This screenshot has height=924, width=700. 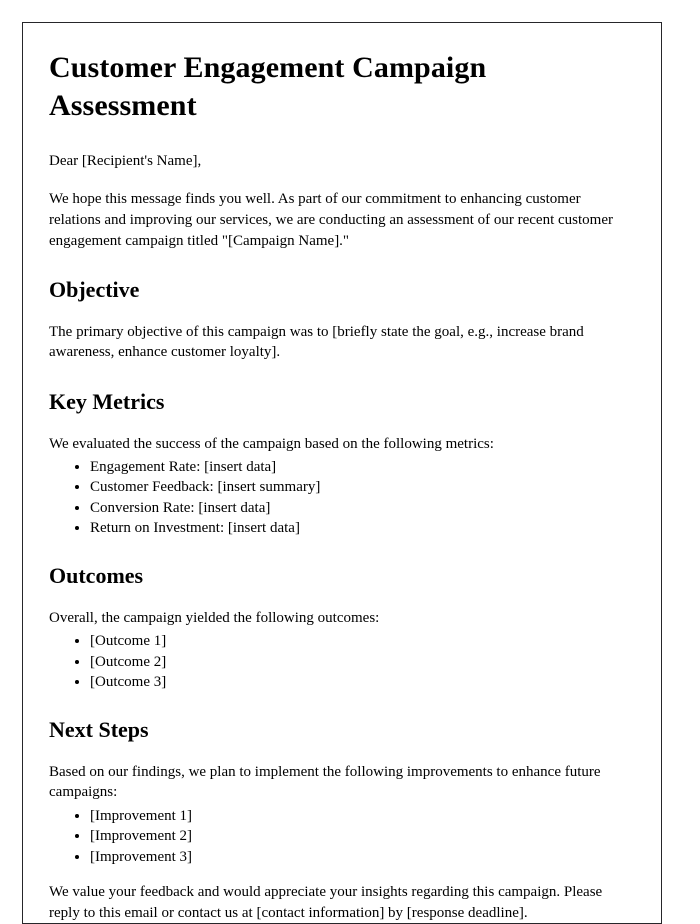 I want to click on page-title: Customer Engagement Campaign Assessment, so click(x=268, y=86).